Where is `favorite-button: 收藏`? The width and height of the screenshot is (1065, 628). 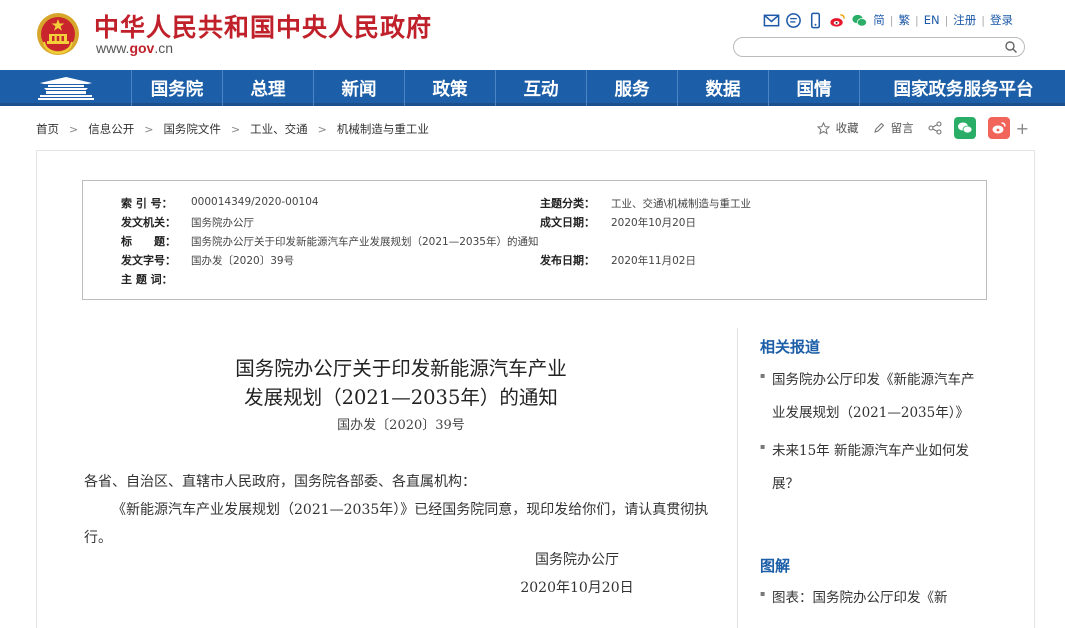 favorite-button: 收藏 is located at coordinates (847, 128).